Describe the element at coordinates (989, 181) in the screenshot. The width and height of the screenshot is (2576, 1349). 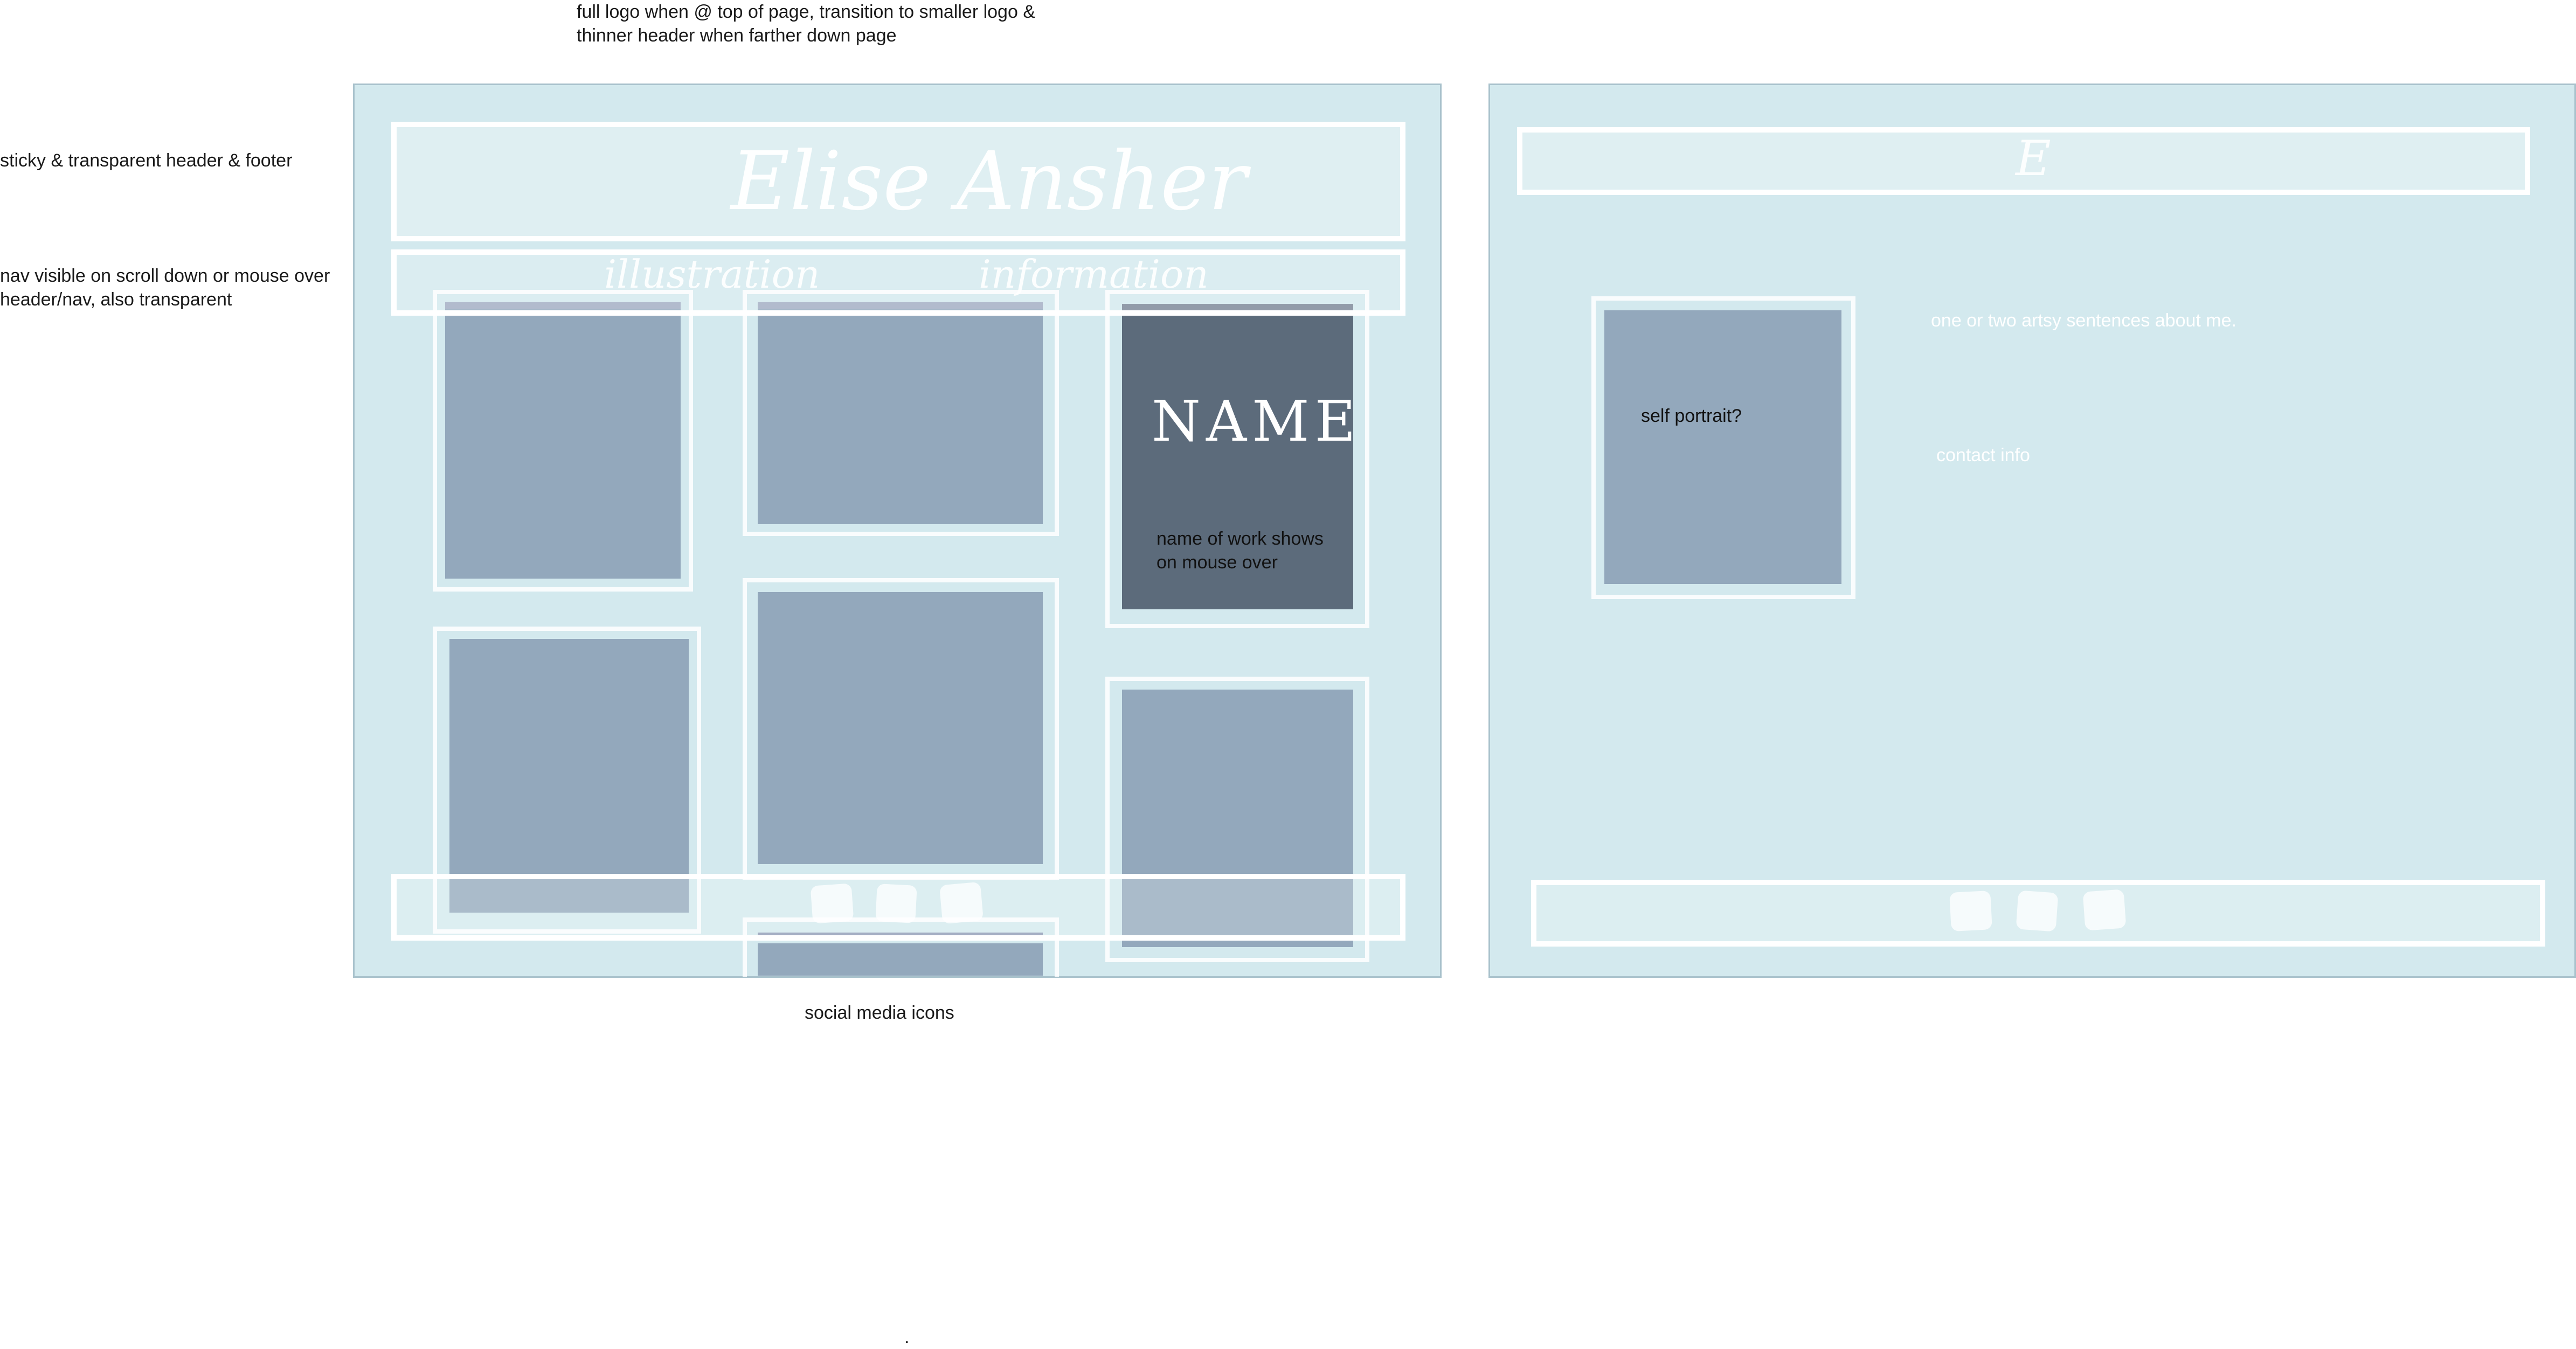
I see `site-logo-full: Elise Ansher` at that location.